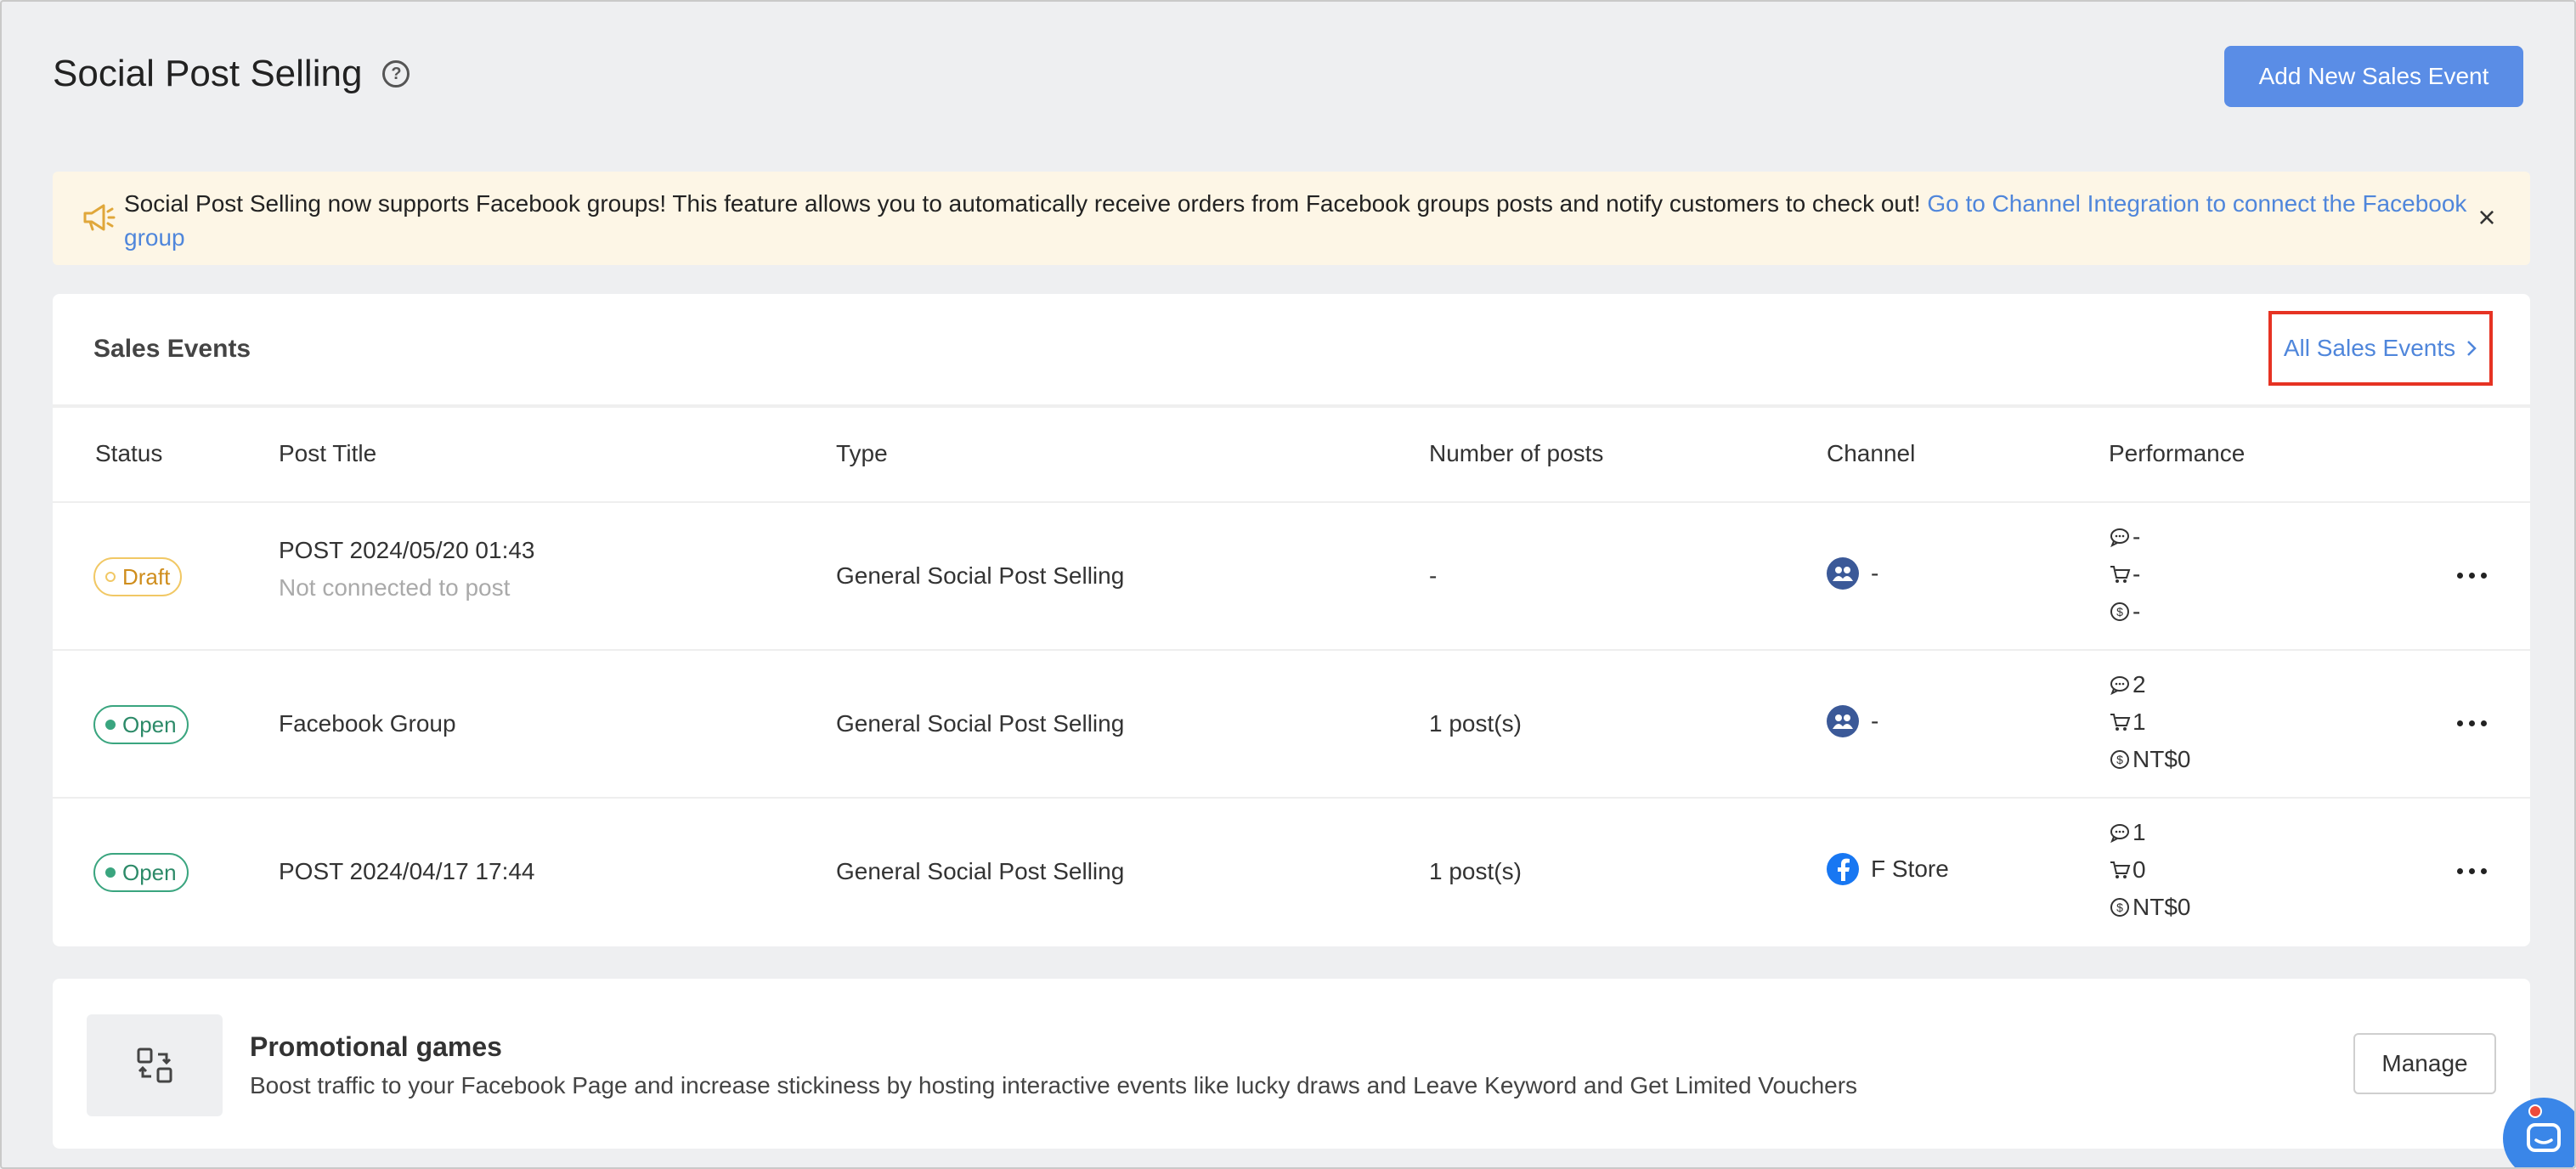  I want to click on revenue-metric: $ -, so click(2124, 611).